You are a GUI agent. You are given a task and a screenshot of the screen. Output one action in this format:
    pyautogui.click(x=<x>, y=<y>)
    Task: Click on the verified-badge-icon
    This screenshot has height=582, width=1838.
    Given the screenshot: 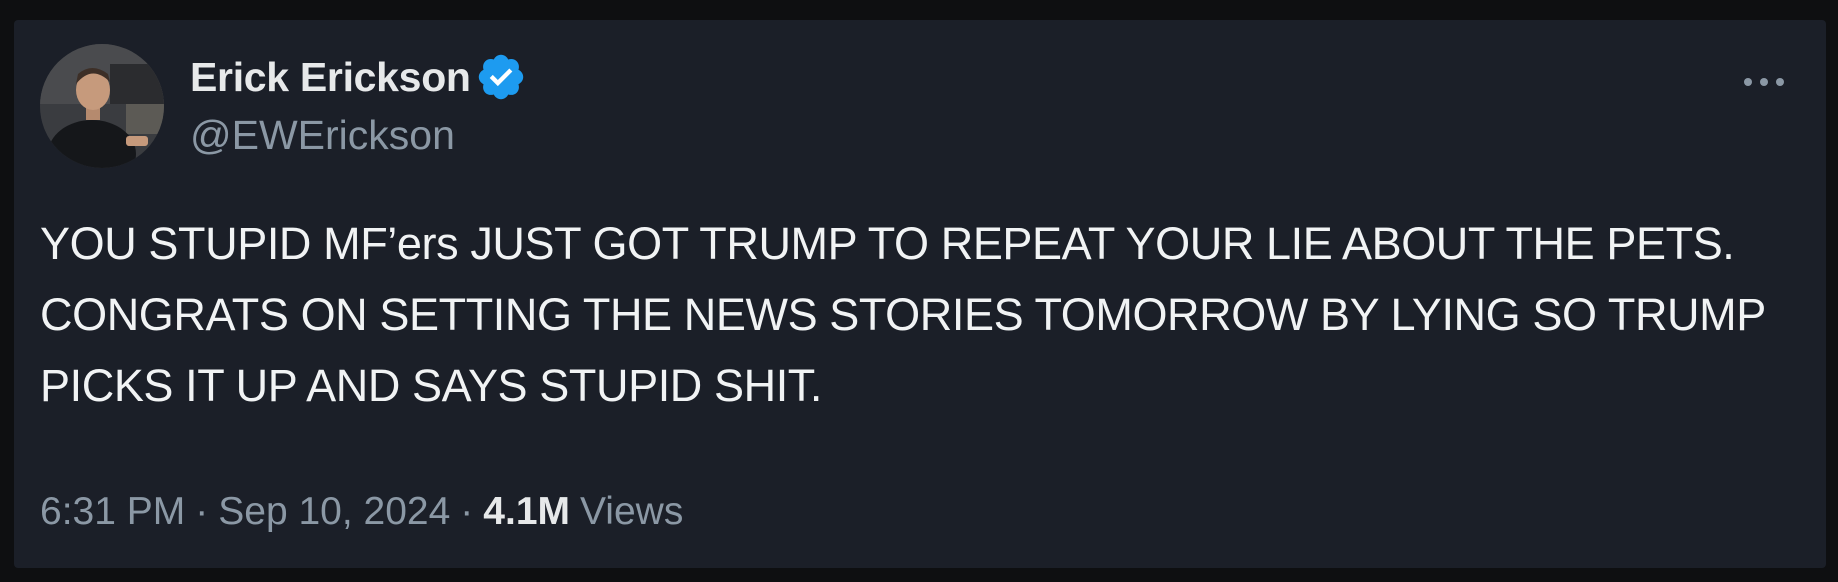 What is the action you would take?
    pyautogui.click(x=501, y=77)
    